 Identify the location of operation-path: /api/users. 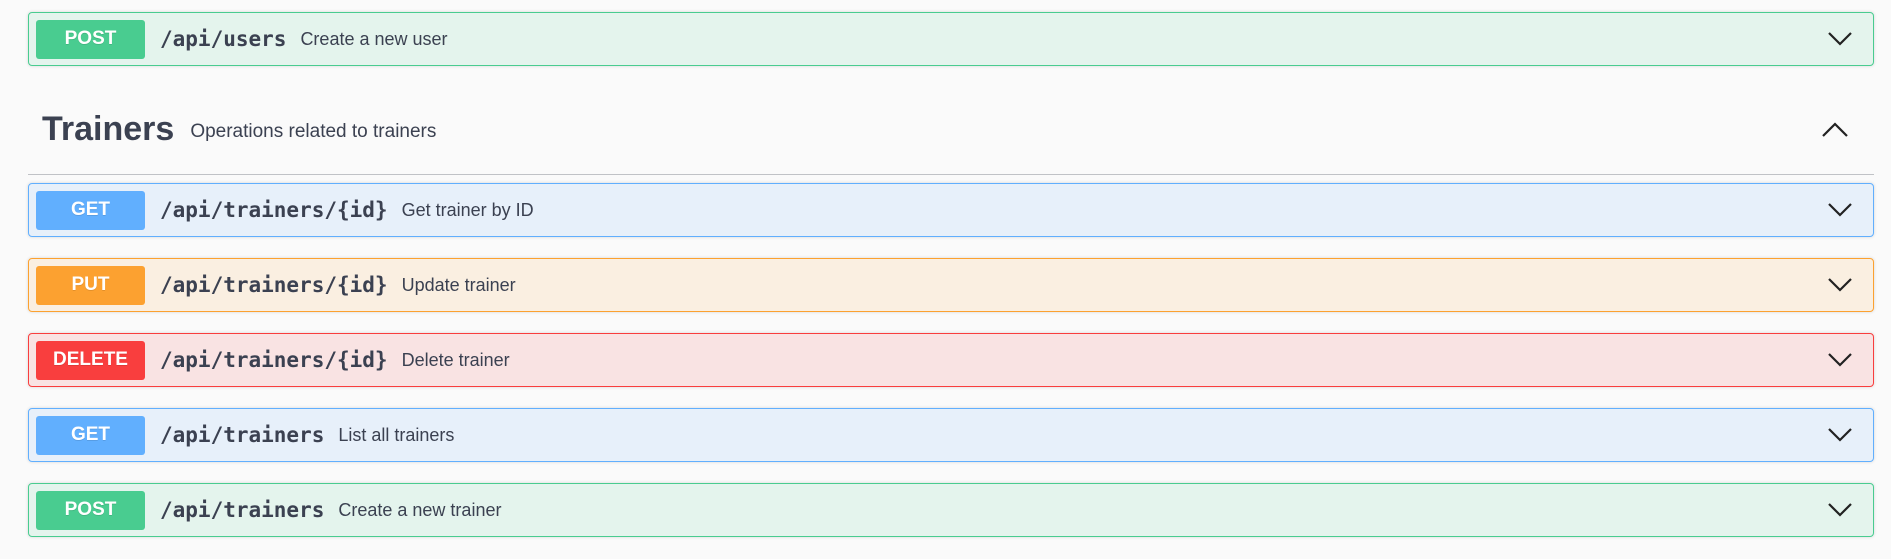
(223, 39).